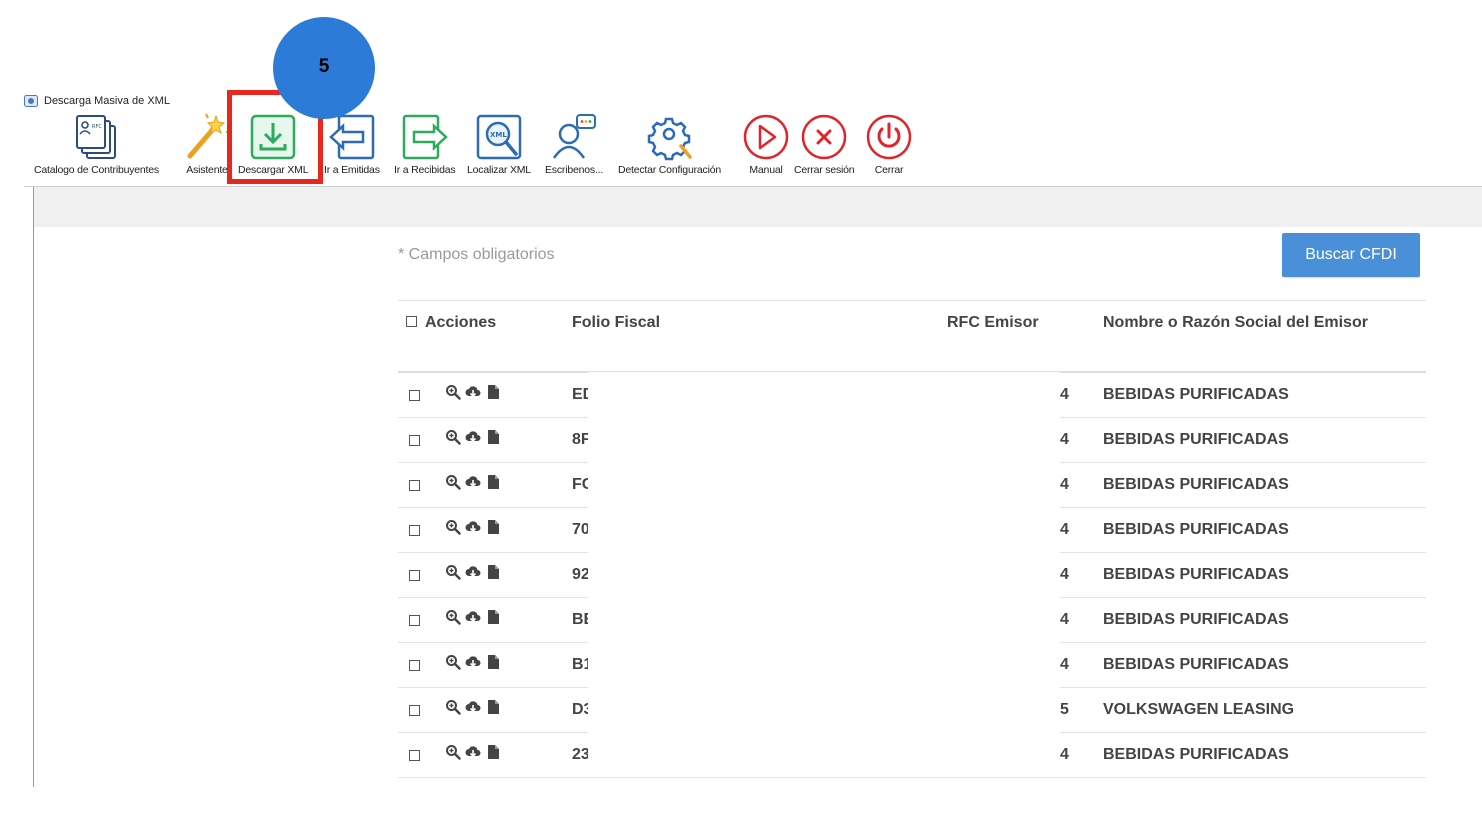 The image size is (1482, 822). What do you see at coordinates (824, 565) in the screenshot?
I see `redaction-block` at bounding box center [824, 565].